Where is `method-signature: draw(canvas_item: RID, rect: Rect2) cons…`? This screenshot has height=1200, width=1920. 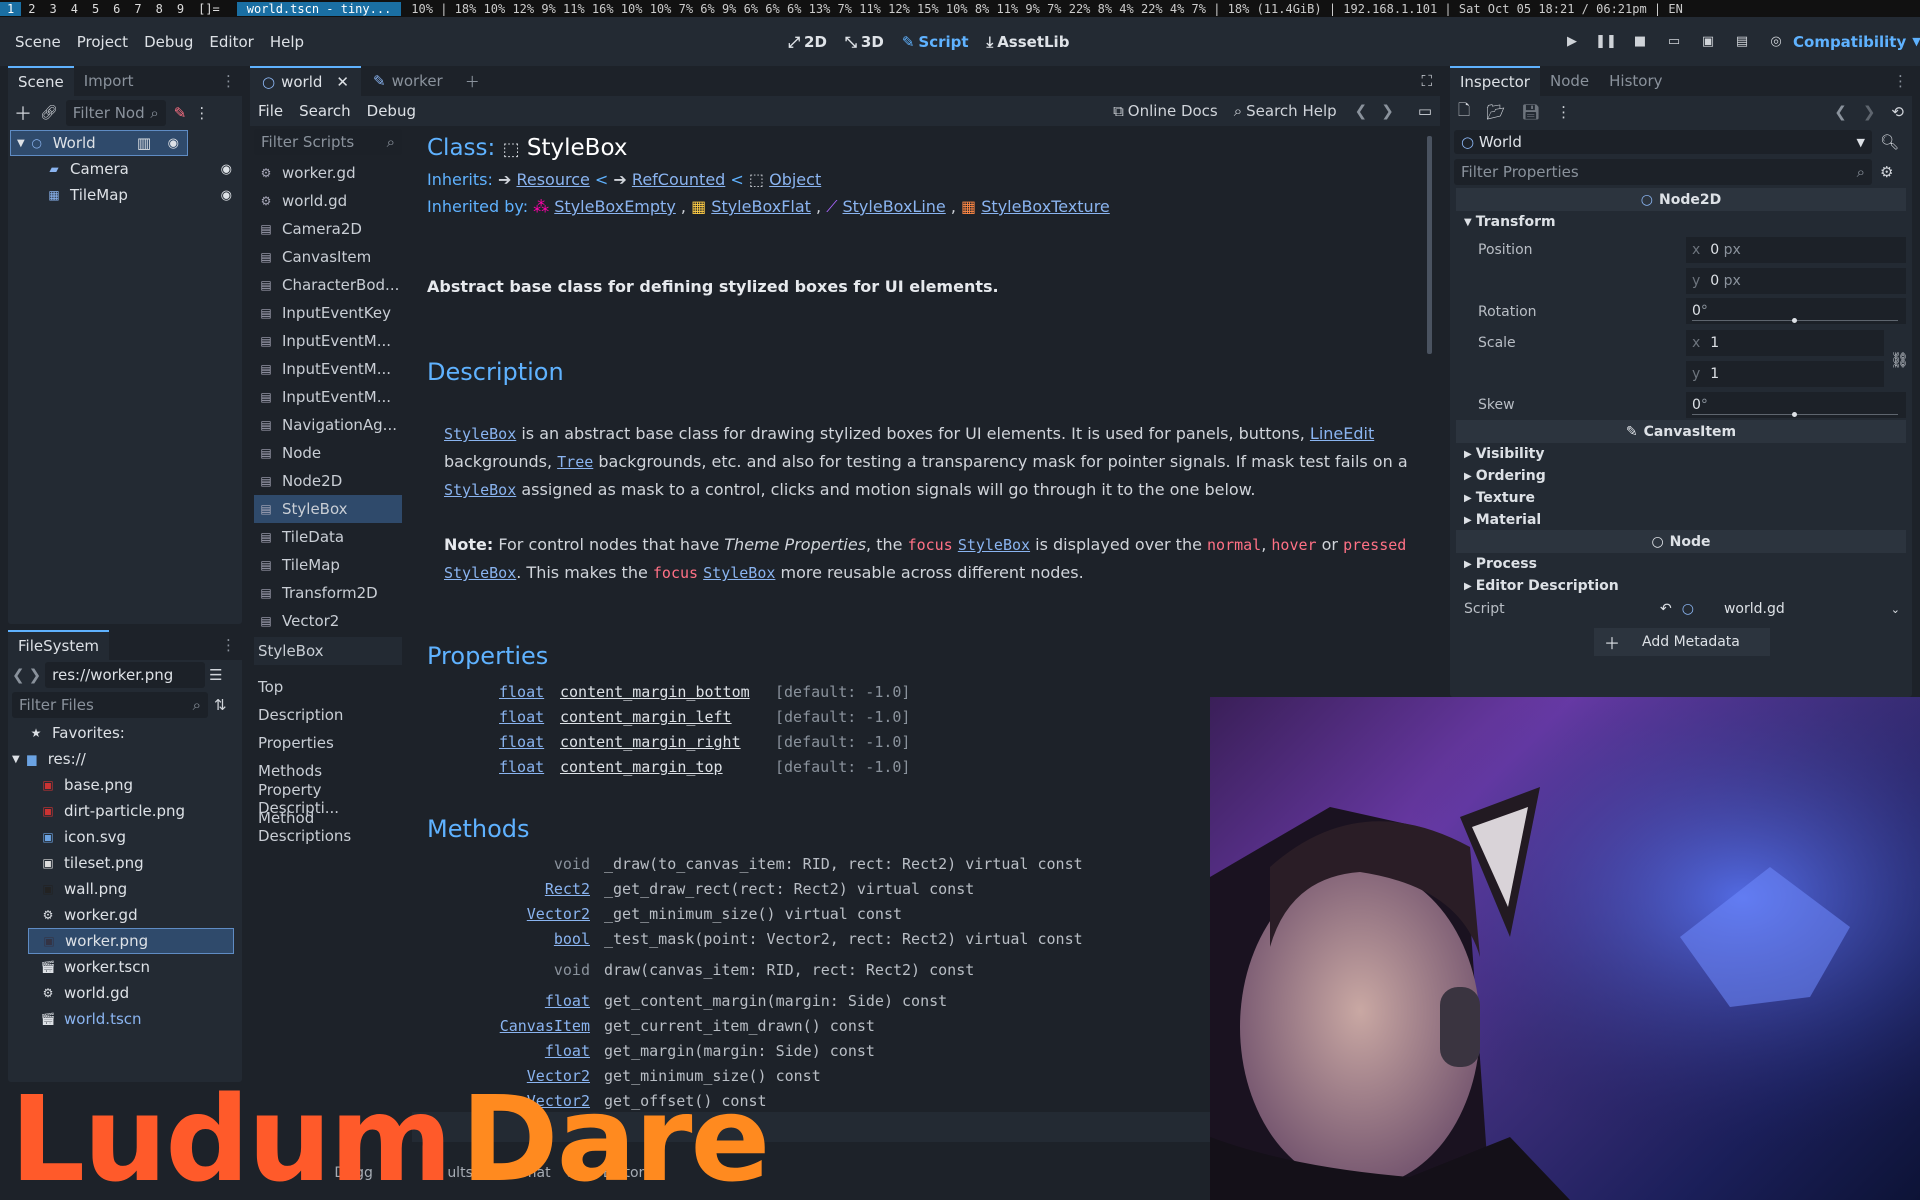 method-signature: draw(canvas_item: RID, rect: Rect2) cons… is located at coordinates (789, 970).